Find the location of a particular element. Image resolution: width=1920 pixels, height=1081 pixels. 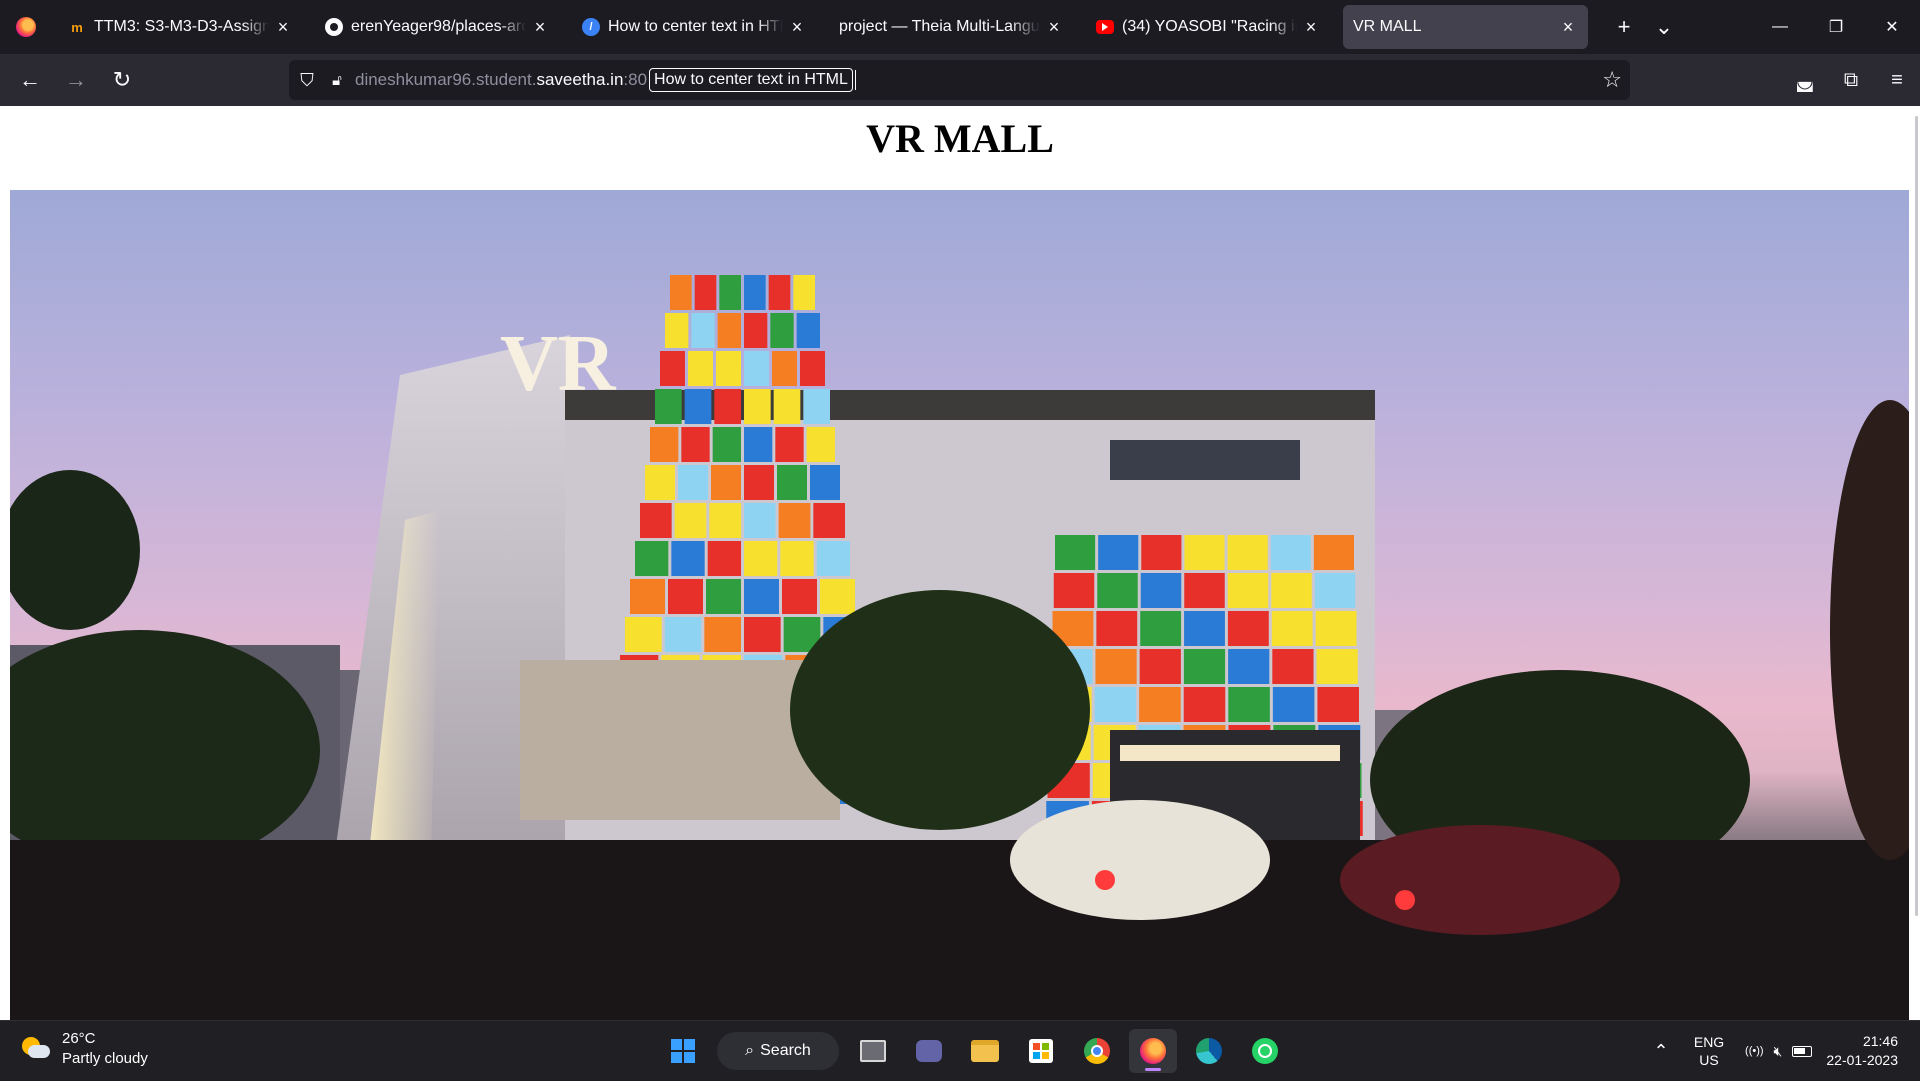

tab-ttm3-assignment: m TTM3: S3-M3-D3-Assignment × is located at coordinates (180, 27).